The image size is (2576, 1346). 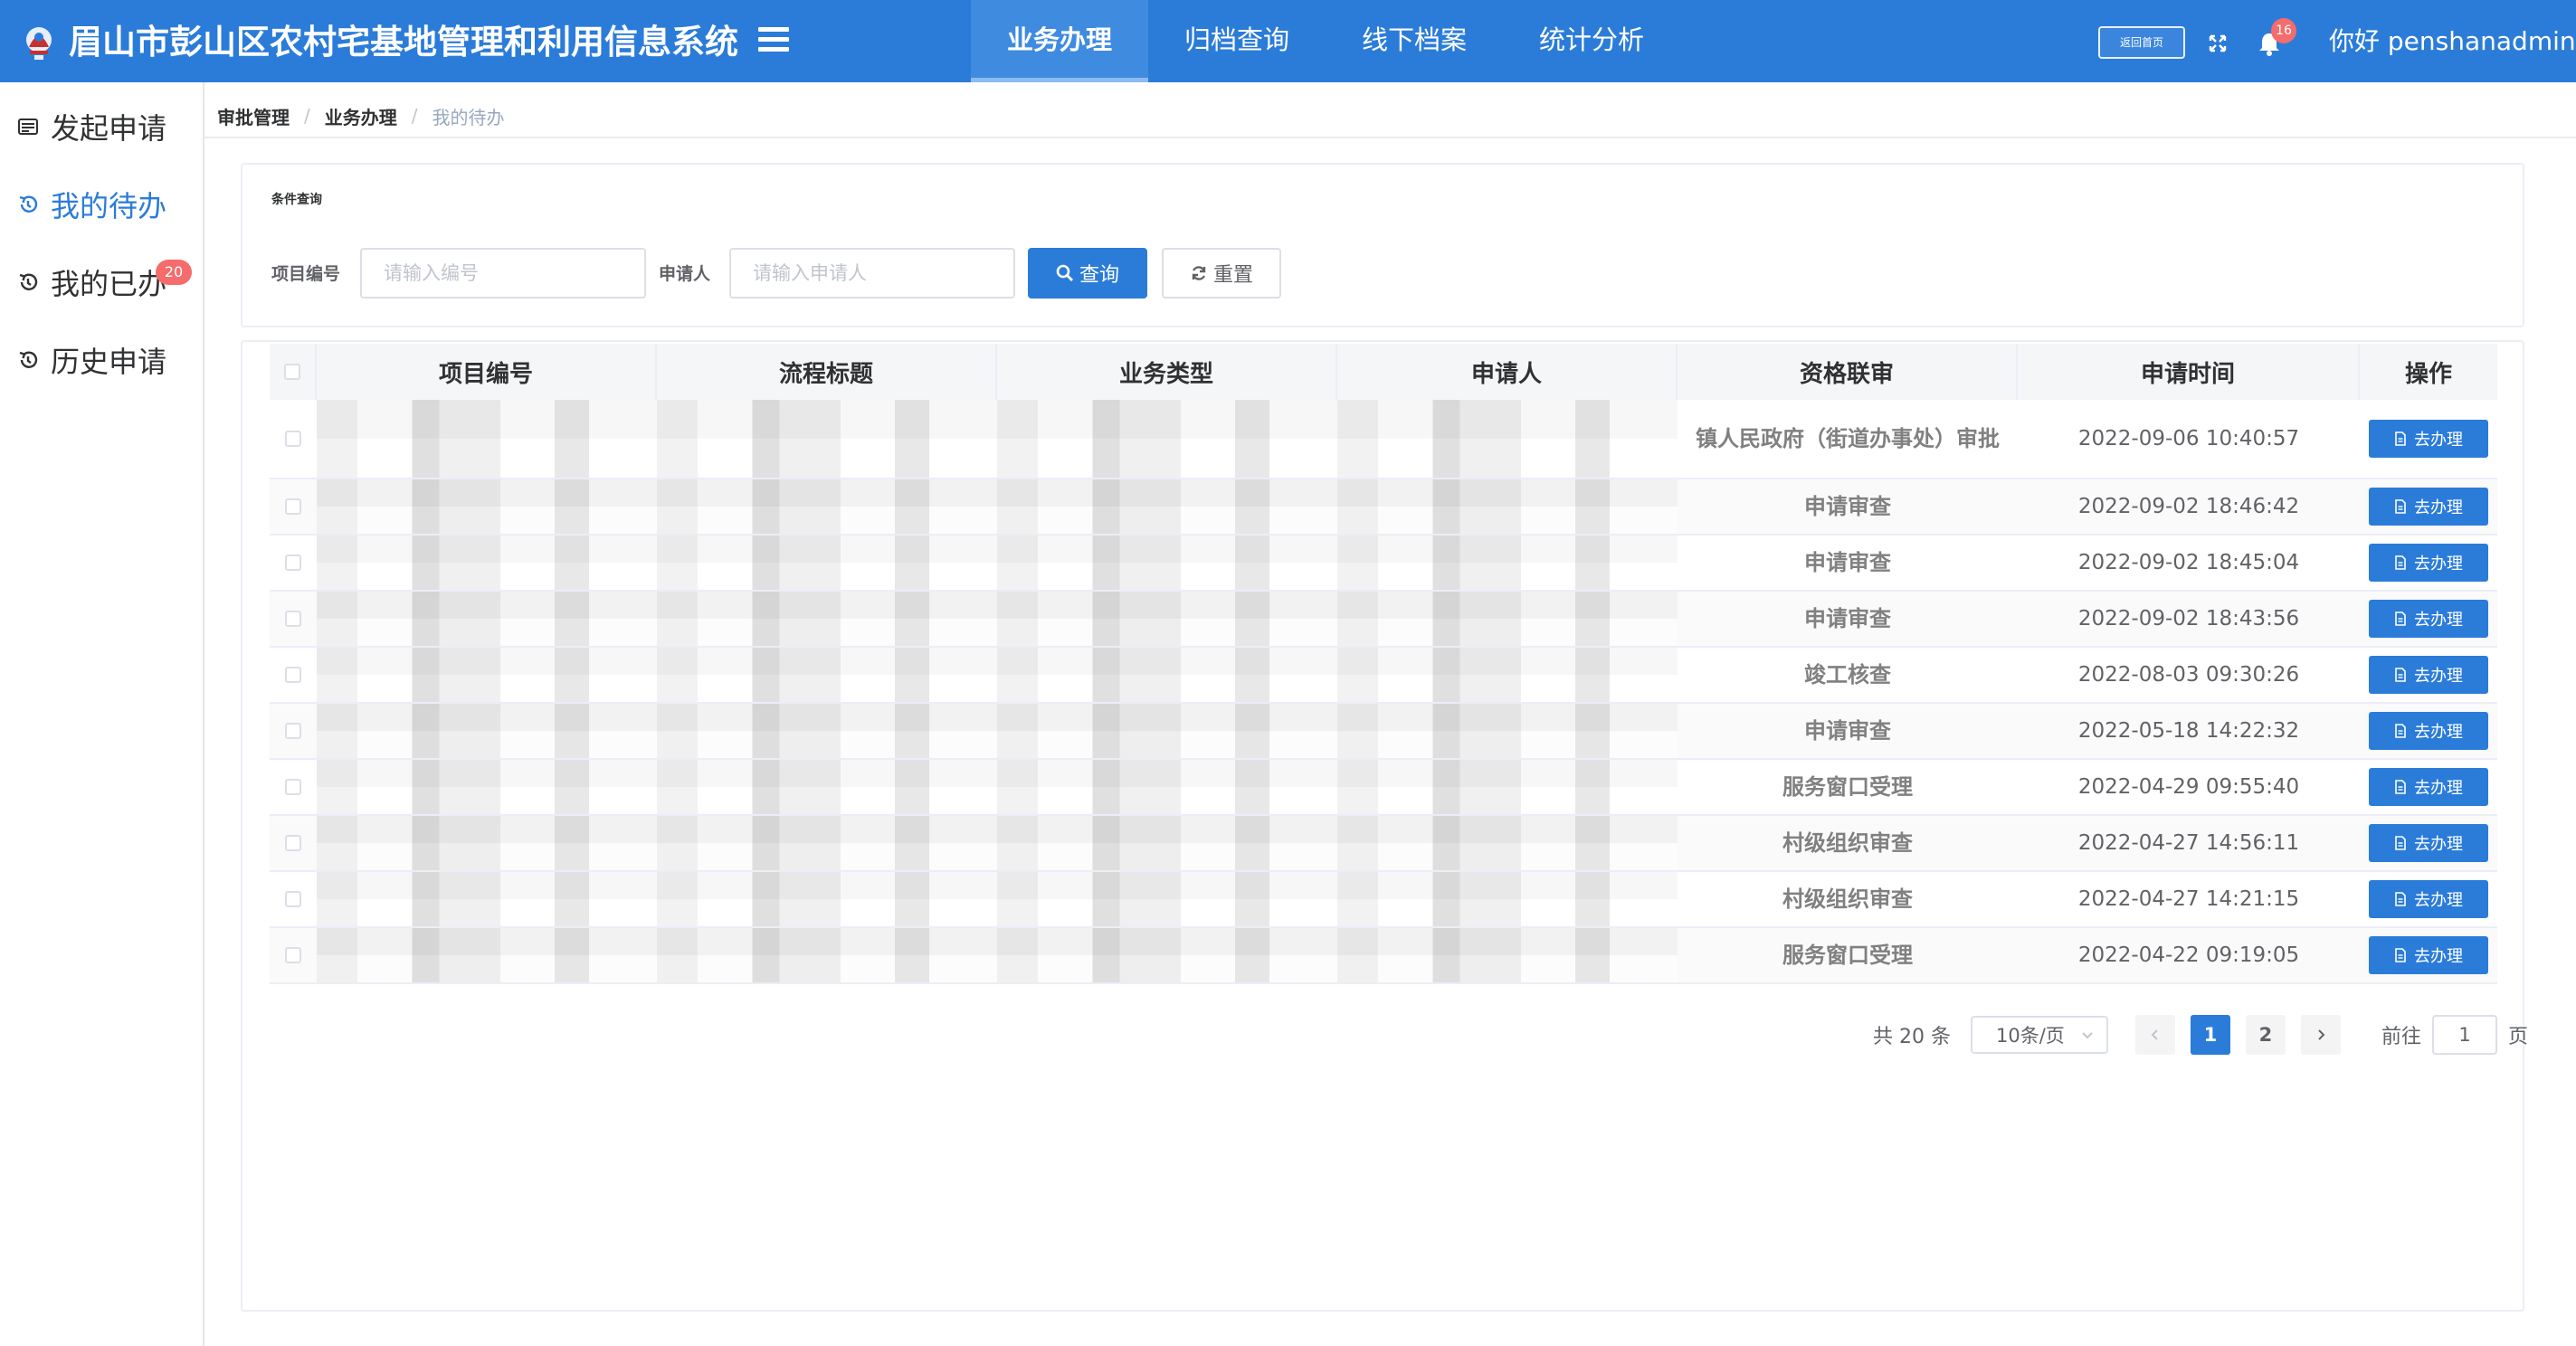 I want to click on fullscreen-icon, so click(x=2218, y=43).